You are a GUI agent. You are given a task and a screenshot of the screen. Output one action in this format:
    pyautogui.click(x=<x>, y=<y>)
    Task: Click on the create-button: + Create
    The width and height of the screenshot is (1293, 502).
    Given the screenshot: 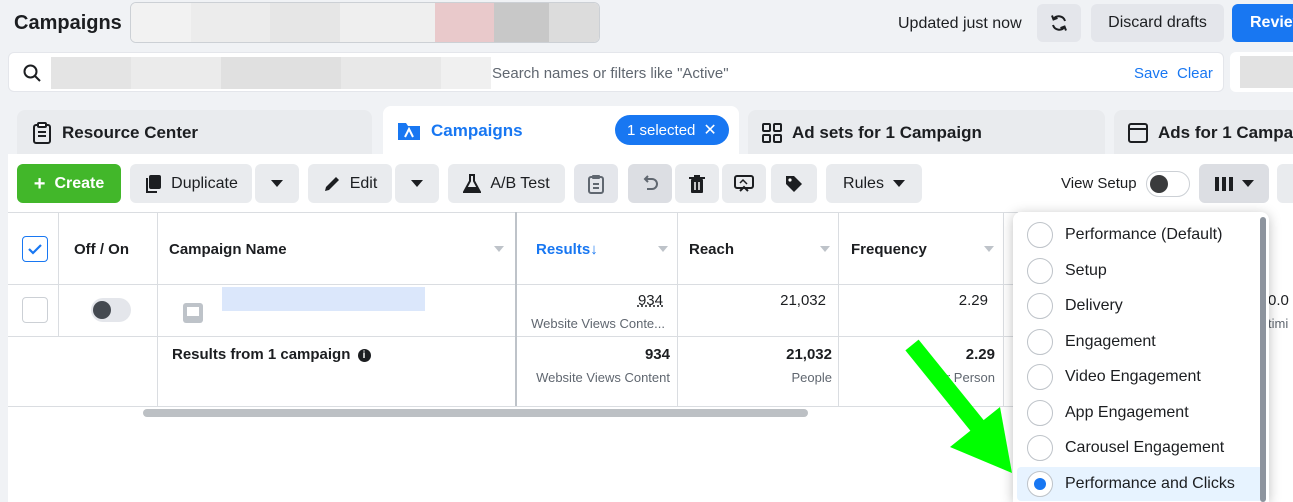 What is the action you would take?
    pyautogui.click(x=69, y=183)
    